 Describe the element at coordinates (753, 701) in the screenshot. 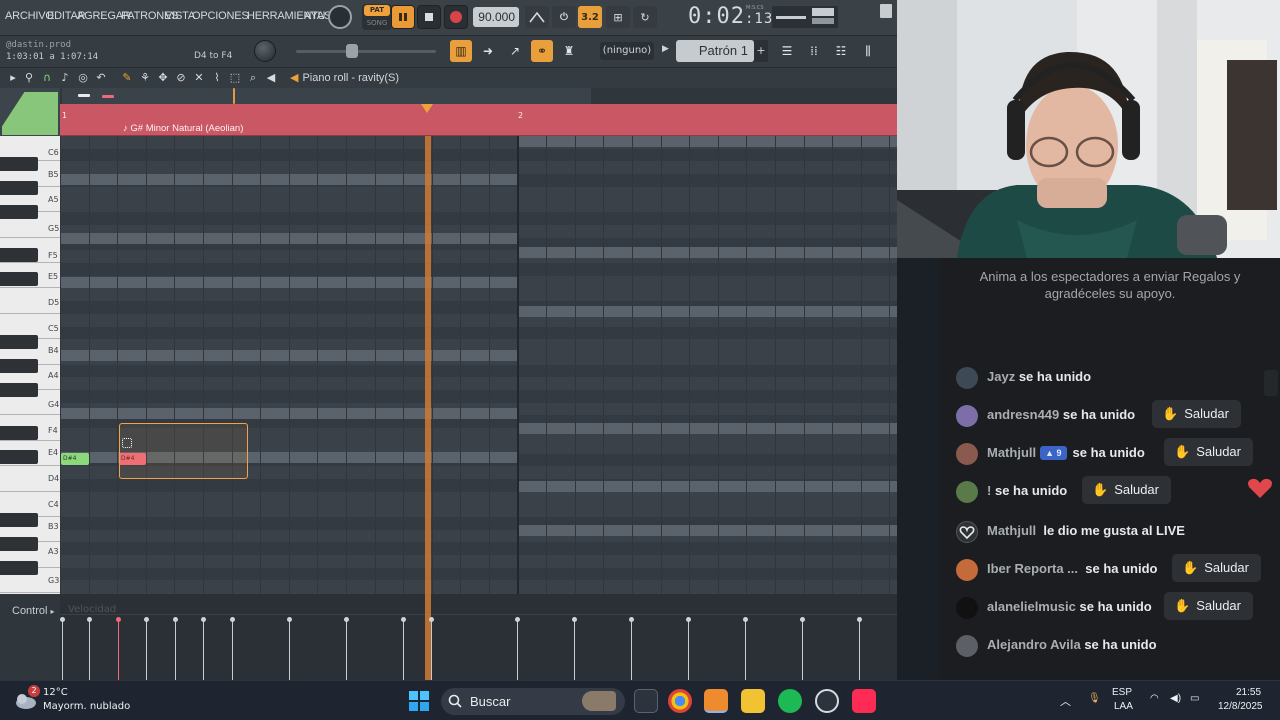

I see `file-explorer-icon` at that location.